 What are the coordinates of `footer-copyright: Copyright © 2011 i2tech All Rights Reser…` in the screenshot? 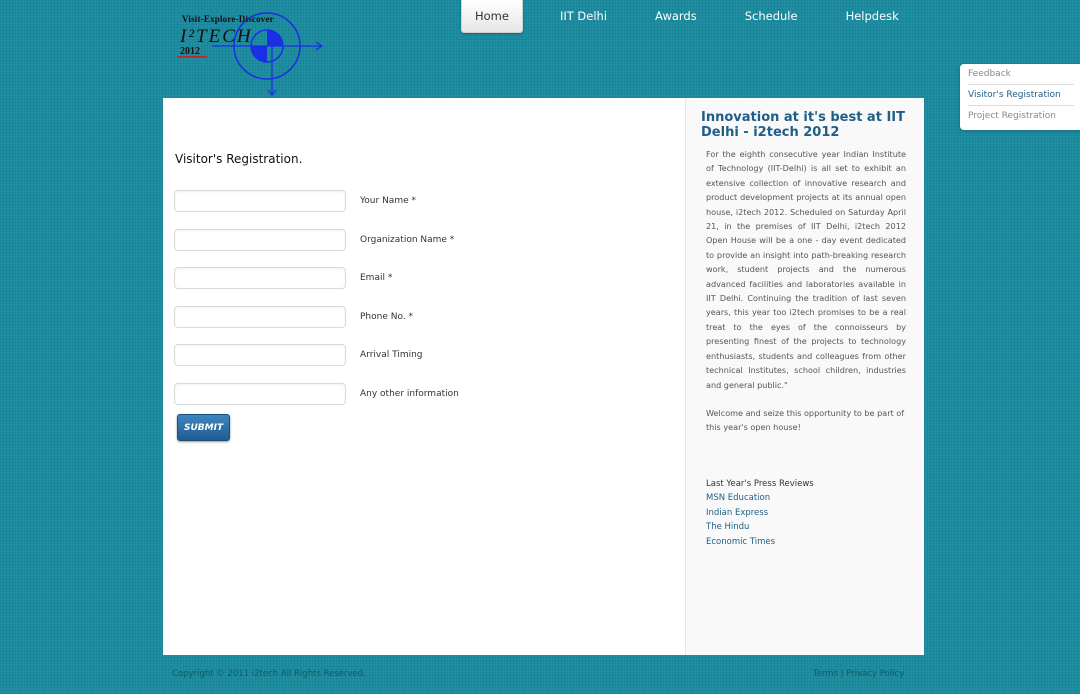 It's located at (269, 674).